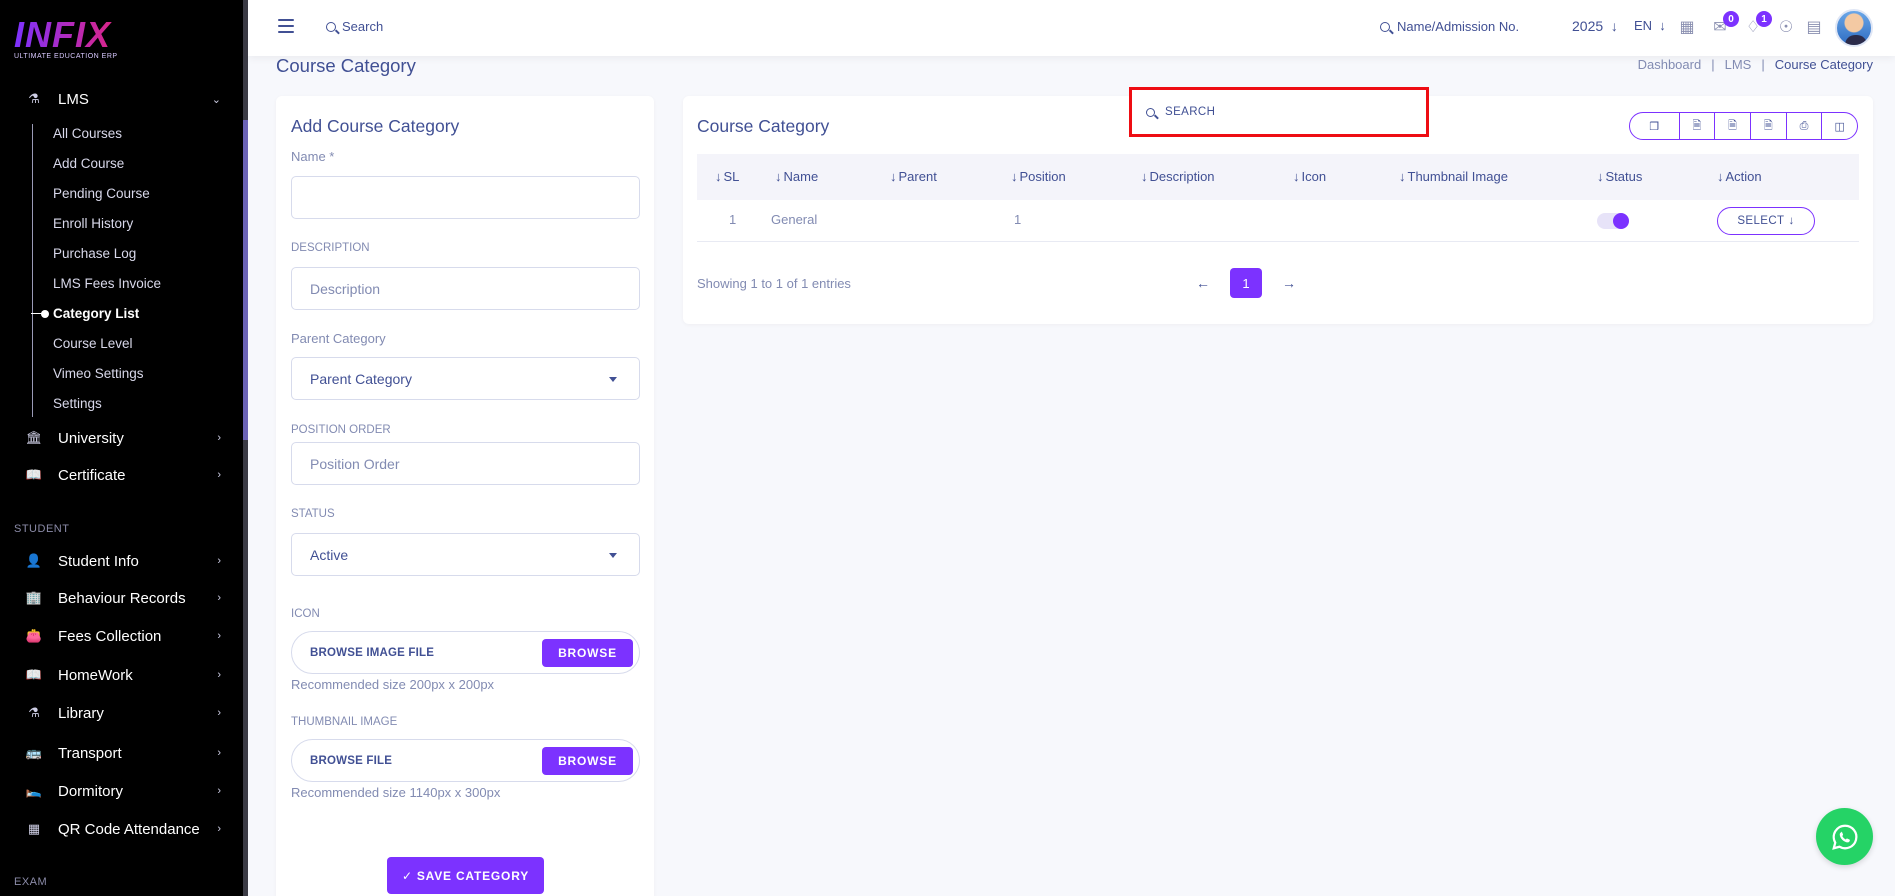  Describe the element at coordinates (1203, 283) in the screenshot. I see `prev-page-icon: ←` at that location.